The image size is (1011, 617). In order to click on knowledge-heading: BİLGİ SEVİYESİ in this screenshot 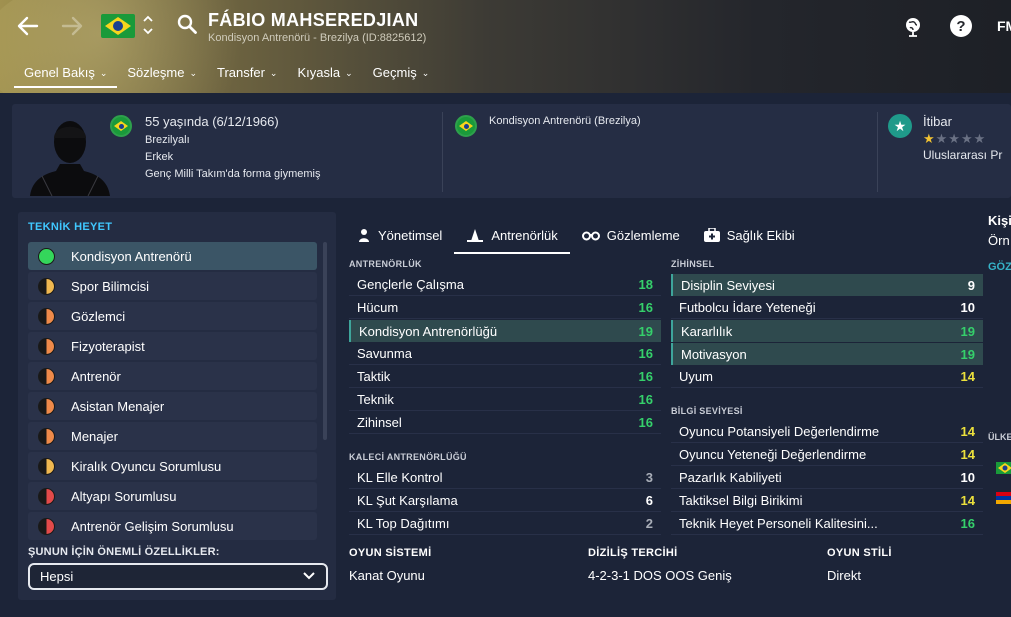, I will do `click(707, 411)`.